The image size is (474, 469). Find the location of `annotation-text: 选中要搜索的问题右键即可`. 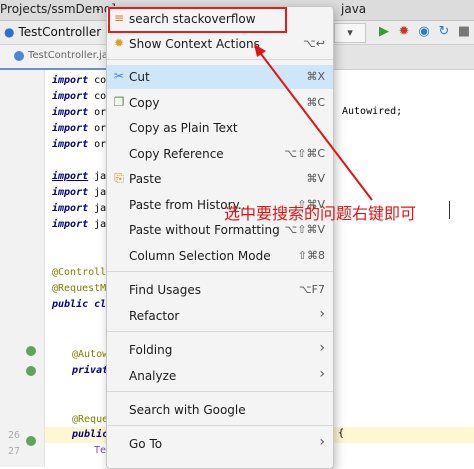

annotation-text: 选中要搜索的问题右键即可 is located at coordinates (320, 213).